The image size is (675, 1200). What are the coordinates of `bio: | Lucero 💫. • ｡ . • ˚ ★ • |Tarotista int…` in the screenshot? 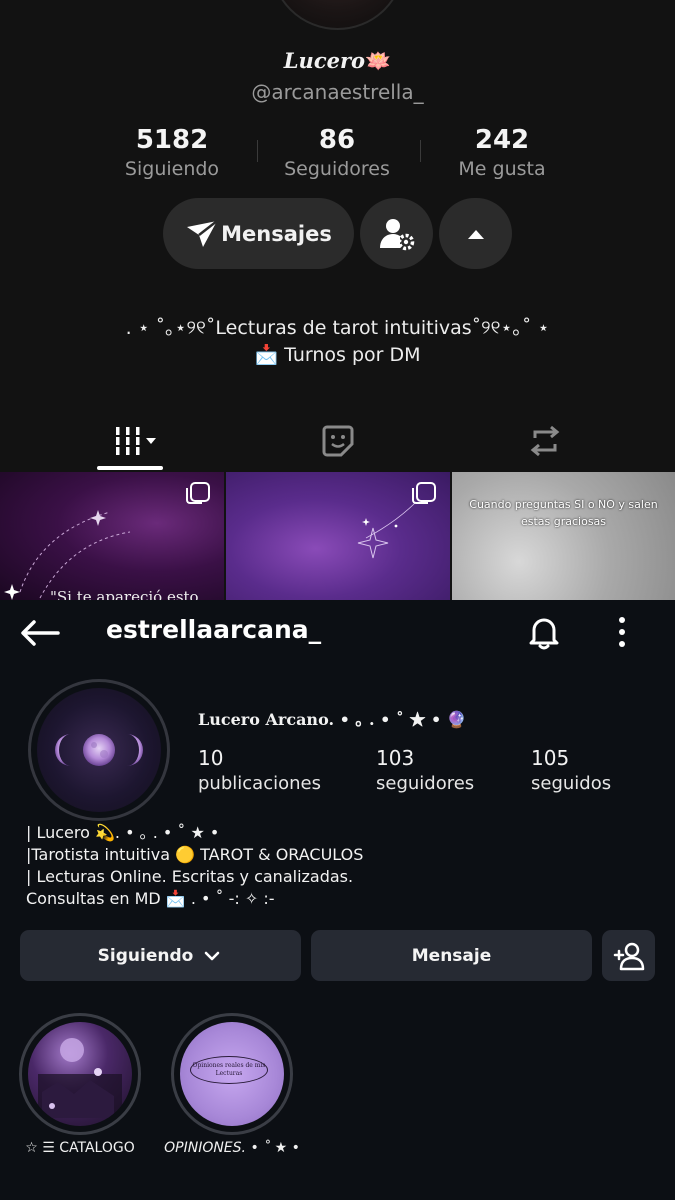 It's located at (194, 866).